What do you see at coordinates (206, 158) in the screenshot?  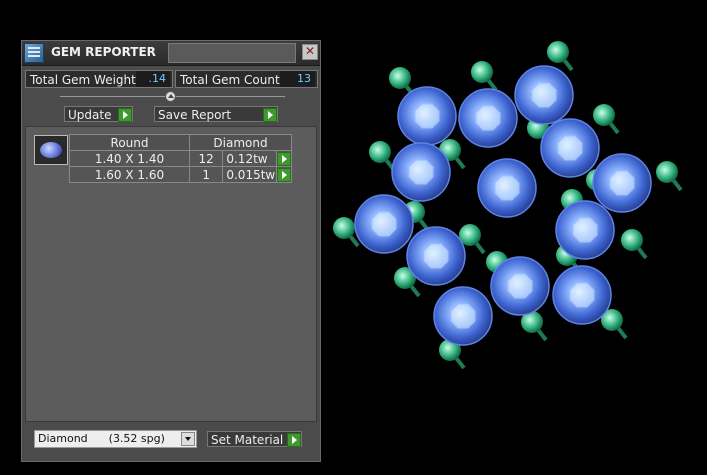 I see `count-cell: 12` at bounding box center [206, 158].